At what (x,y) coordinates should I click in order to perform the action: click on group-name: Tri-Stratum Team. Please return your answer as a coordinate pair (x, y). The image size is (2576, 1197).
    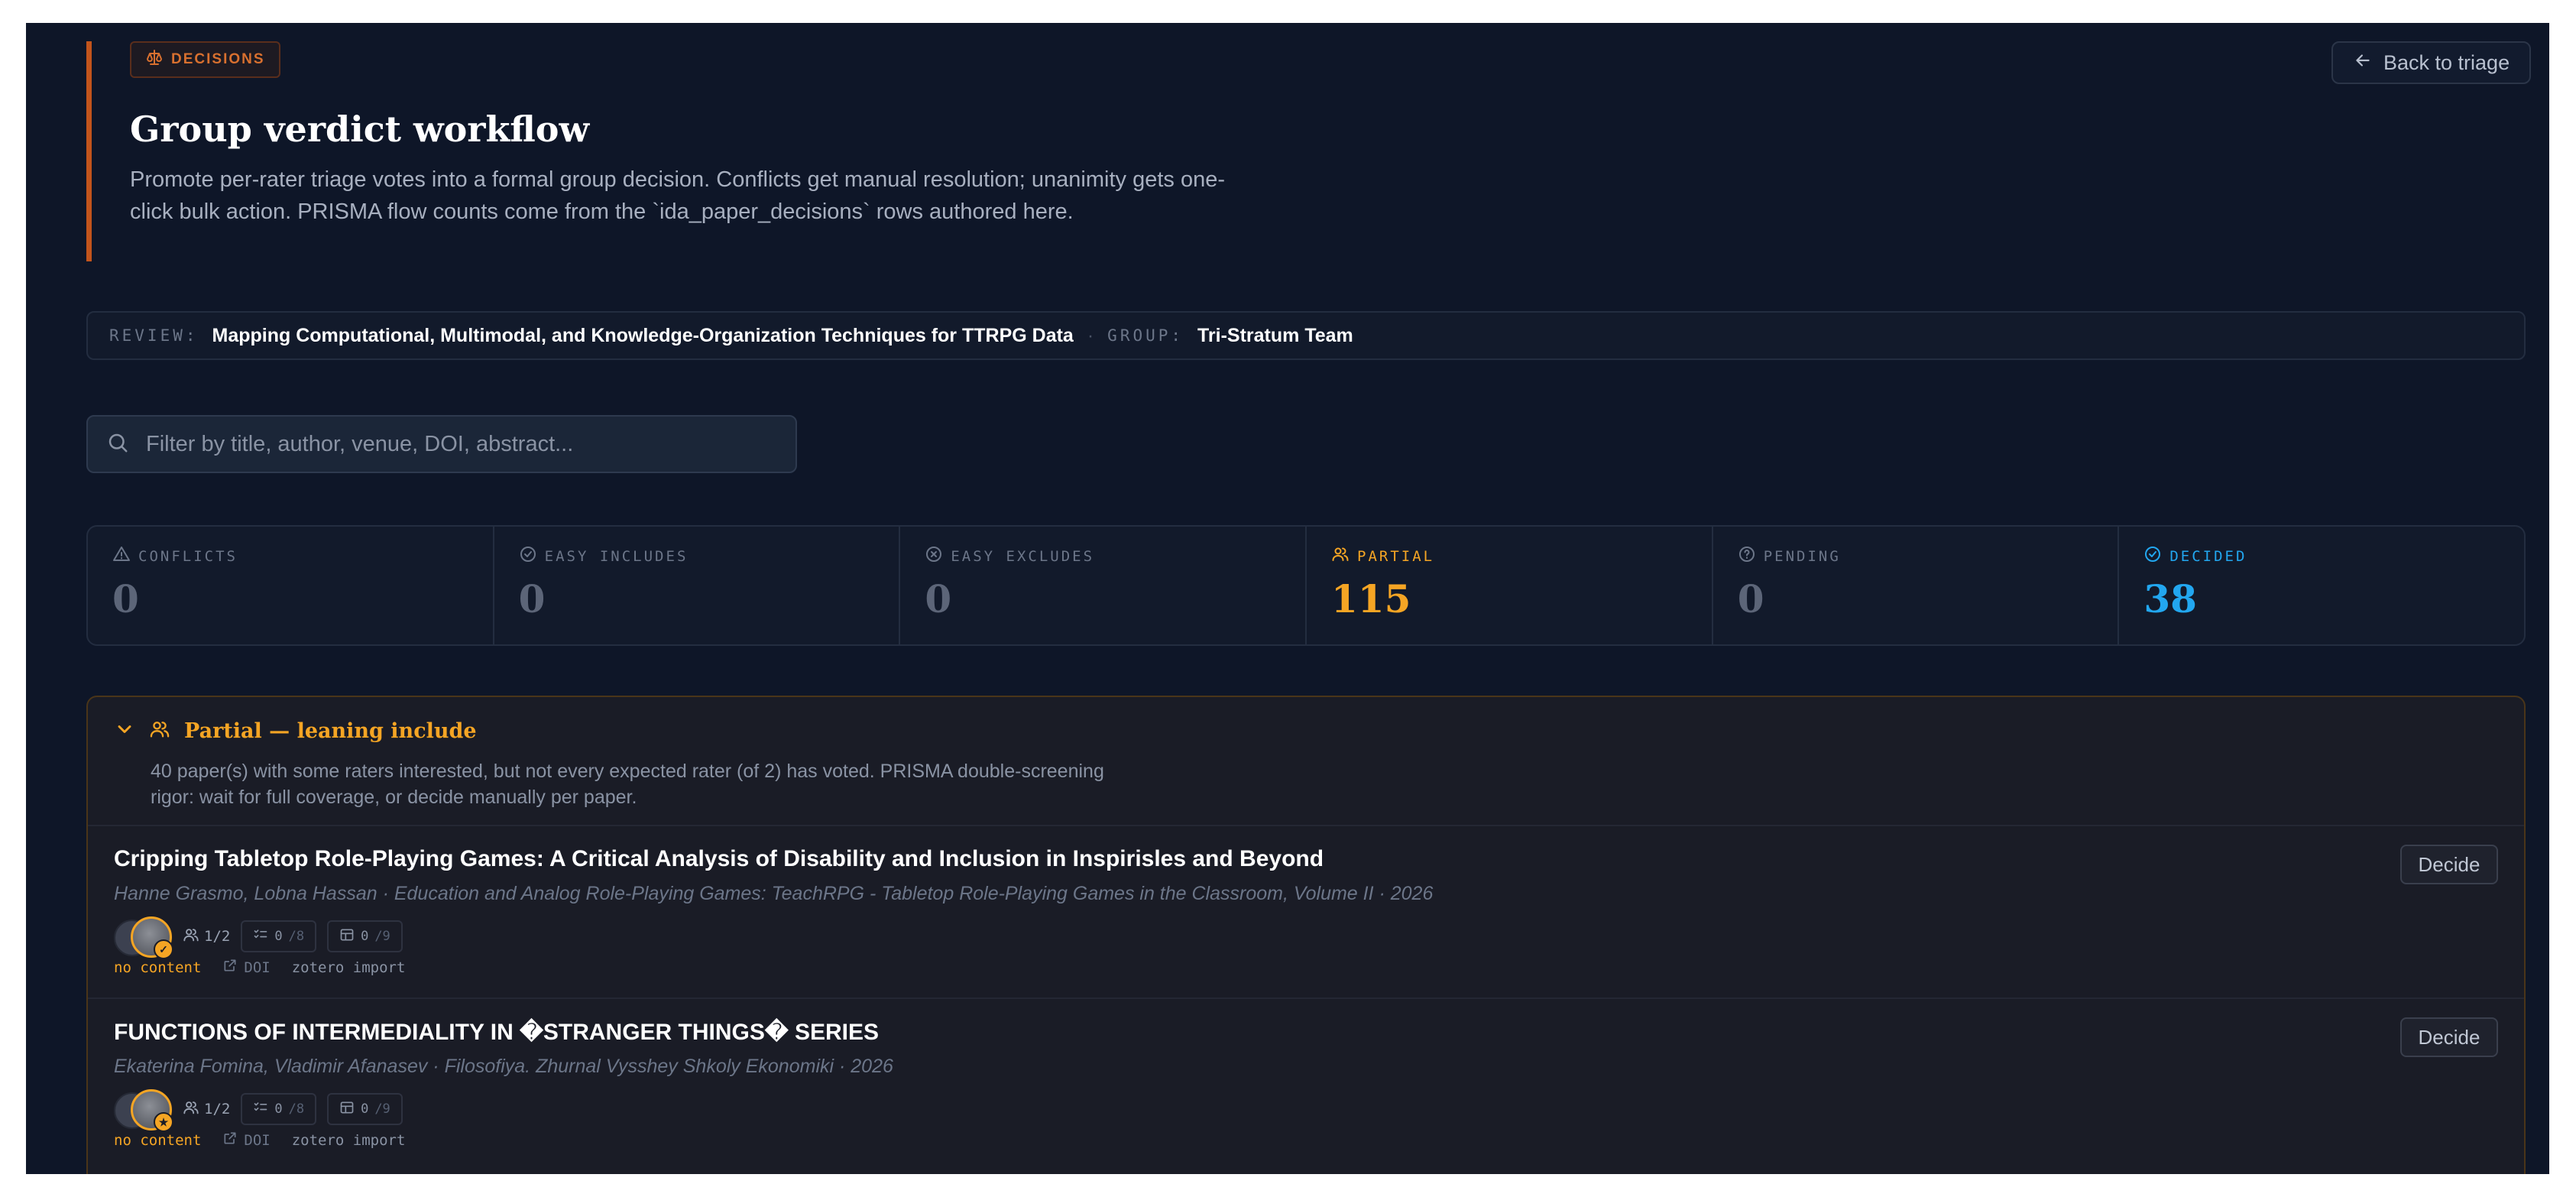
    Looking at the image, I should click on (1275, 335).